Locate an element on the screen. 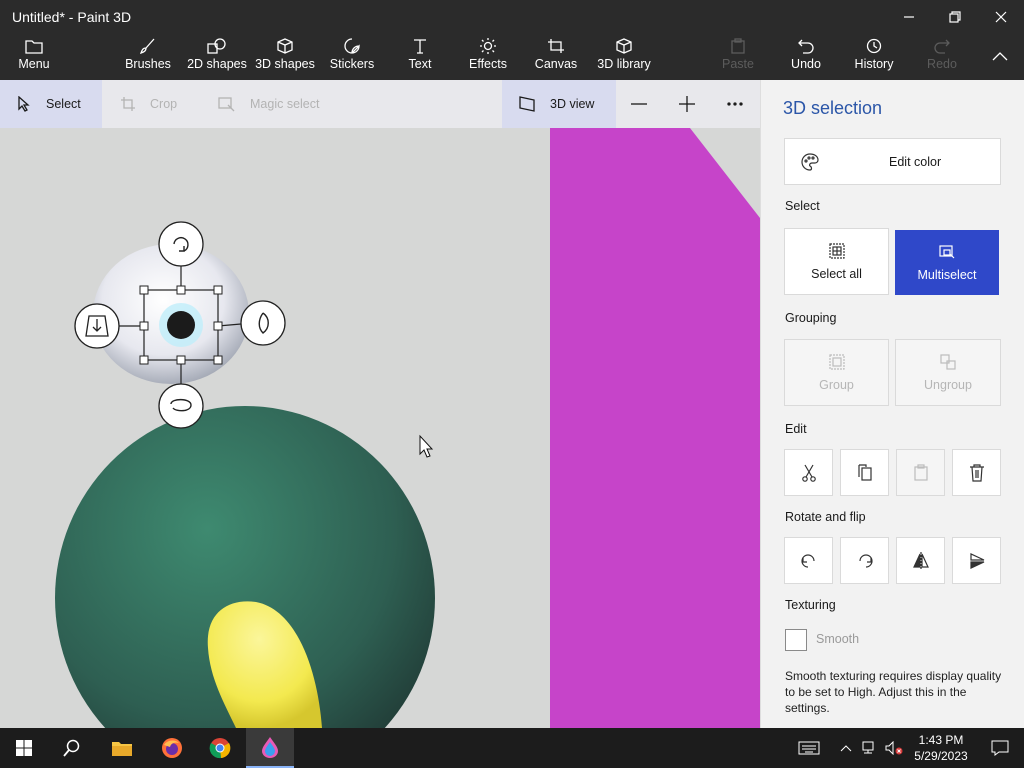  rotate-left-button is located at coordinates (808, 560).